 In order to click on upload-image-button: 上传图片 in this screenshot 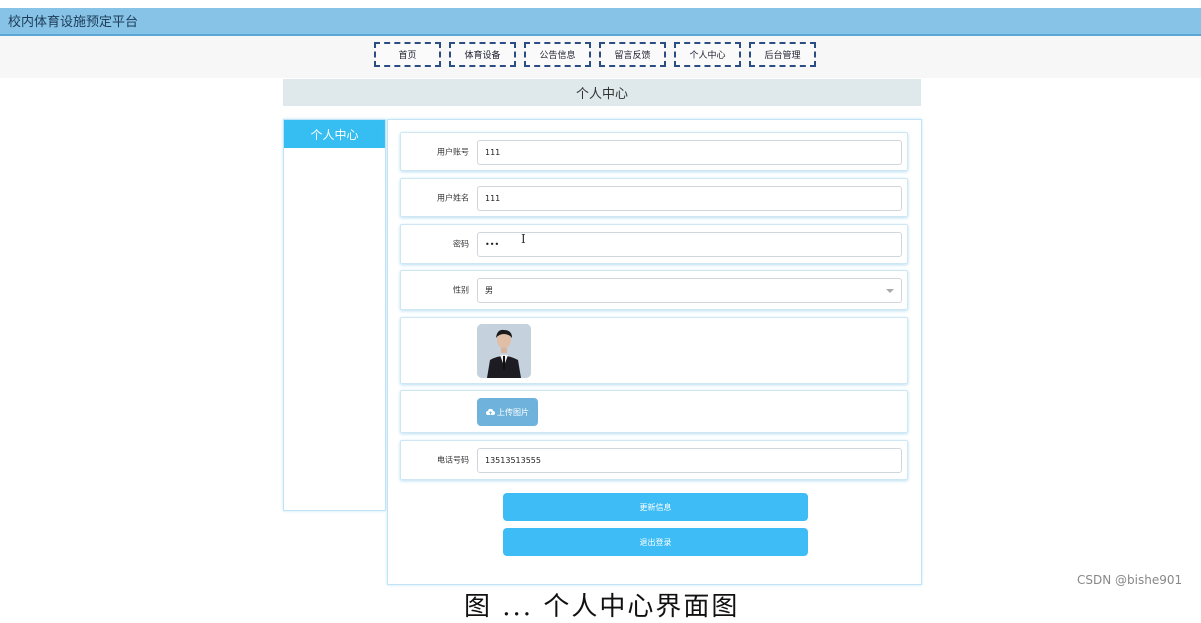, I will do `click(507, 412)`.